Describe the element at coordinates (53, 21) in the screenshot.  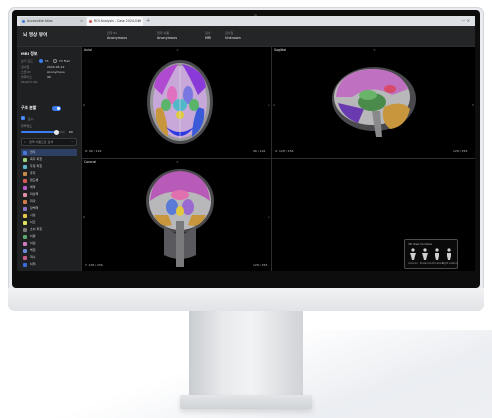
I see `browser-tab-1: Accessible Atlas ×` at that location.